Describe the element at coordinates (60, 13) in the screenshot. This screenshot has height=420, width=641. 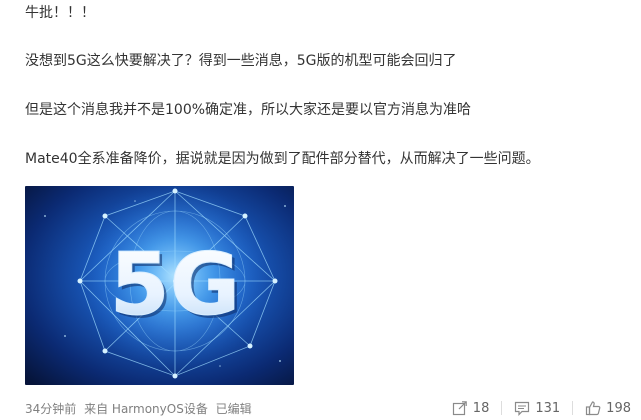
I see `post-text-line-1: 牛批！！！` at that location.